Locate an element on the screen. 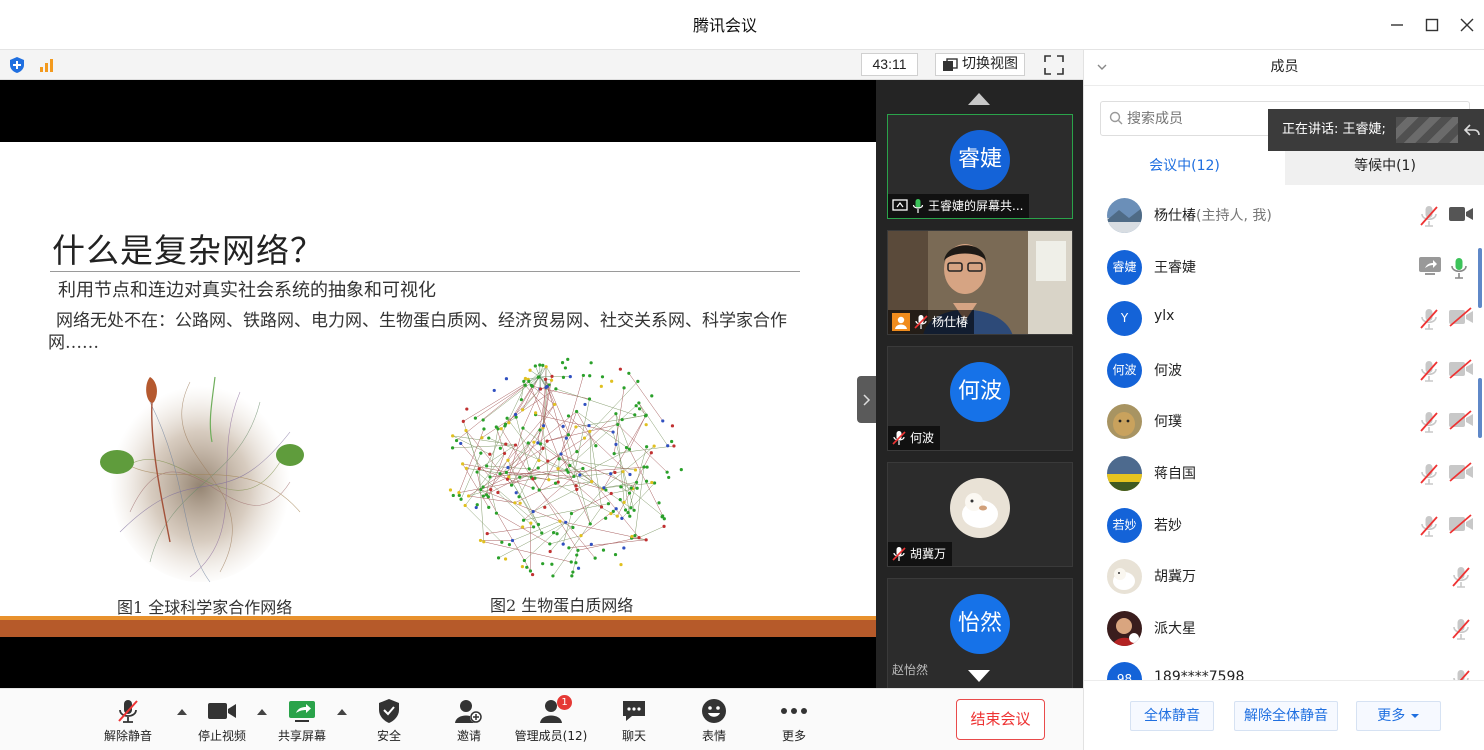 Image resolution: width=1484 pixels, height=750 pixels. emoji-button: 表情 is located at coordinates (714, 722).